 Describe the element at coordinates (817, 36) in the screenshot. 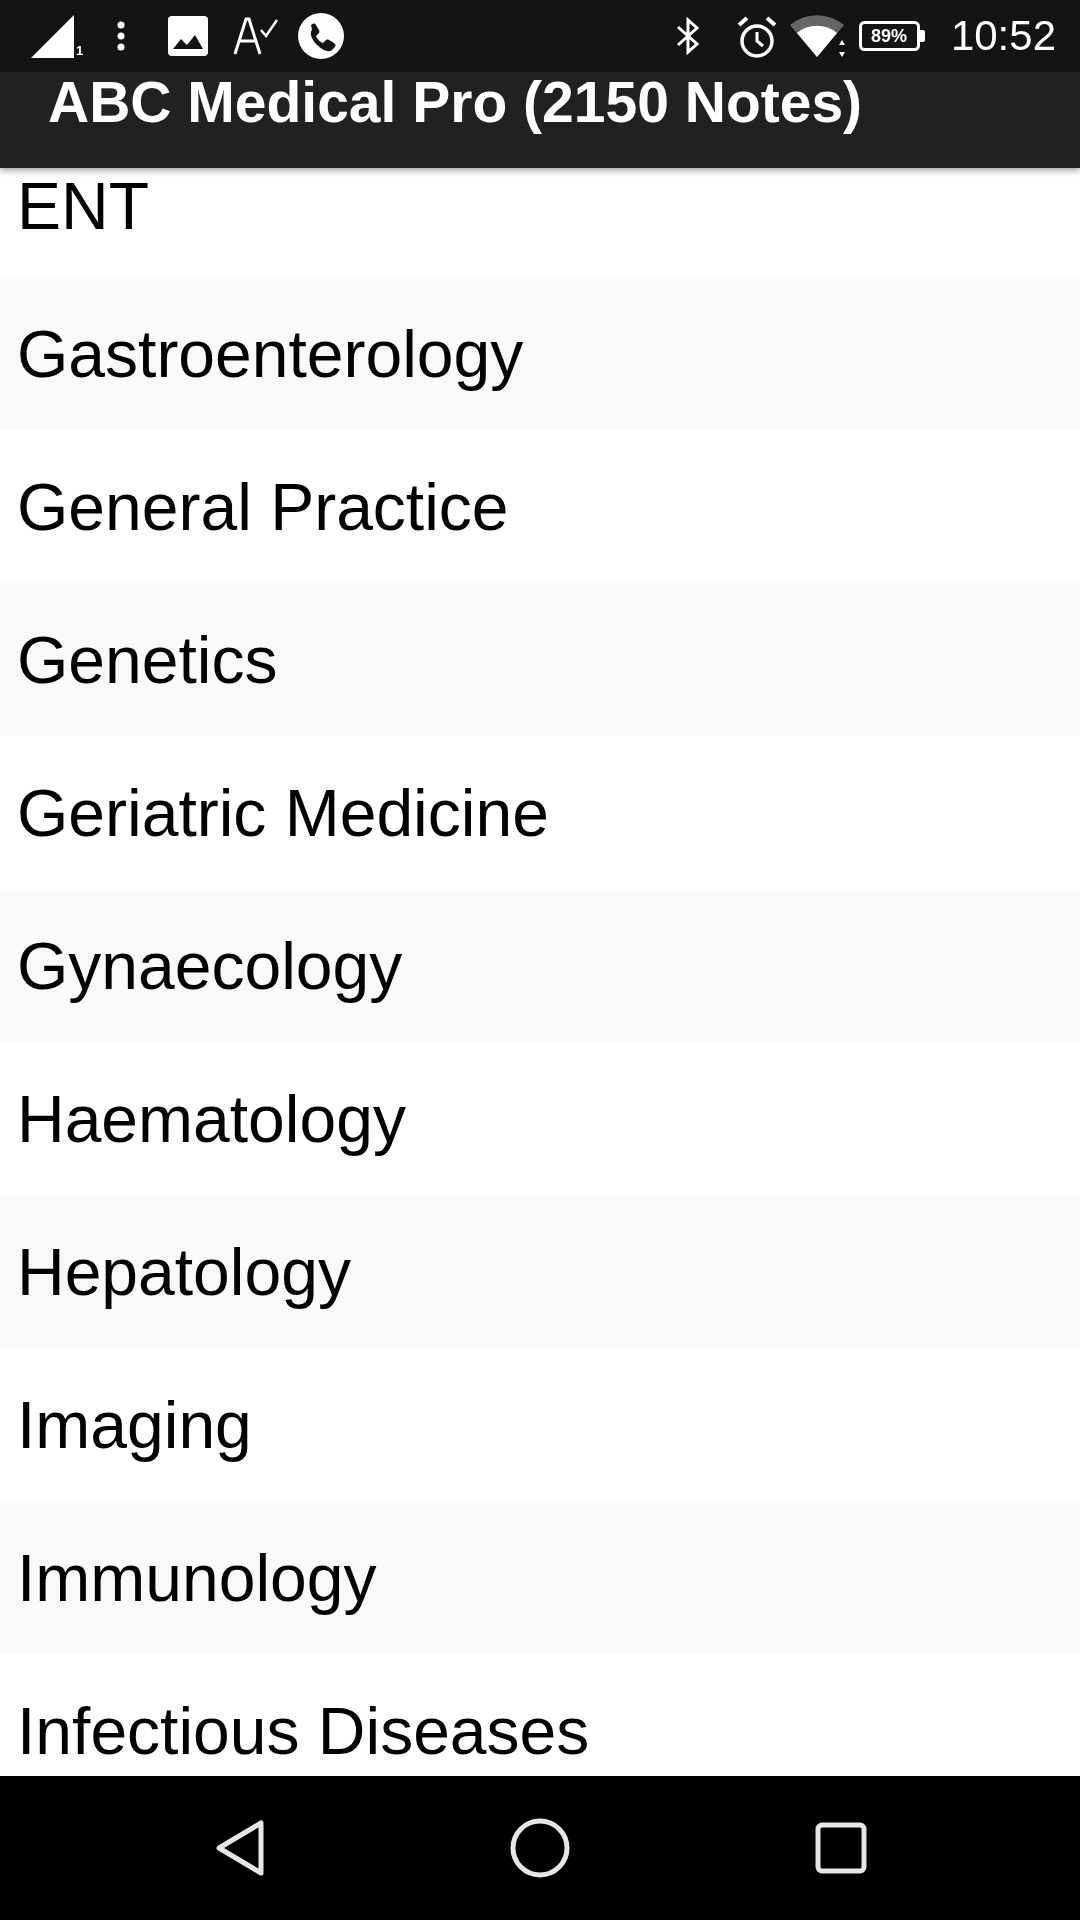

I see `wifi-icon` at that location.